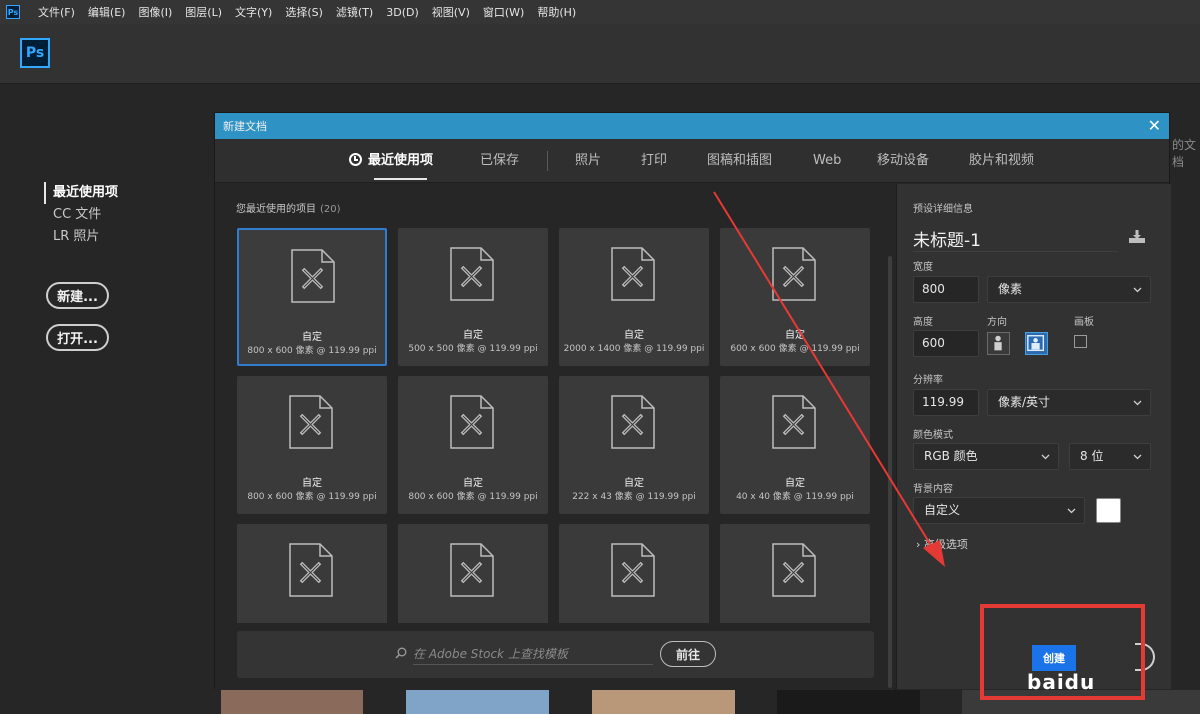  I want to click on tab-photo: 照片, so click(588, 161).